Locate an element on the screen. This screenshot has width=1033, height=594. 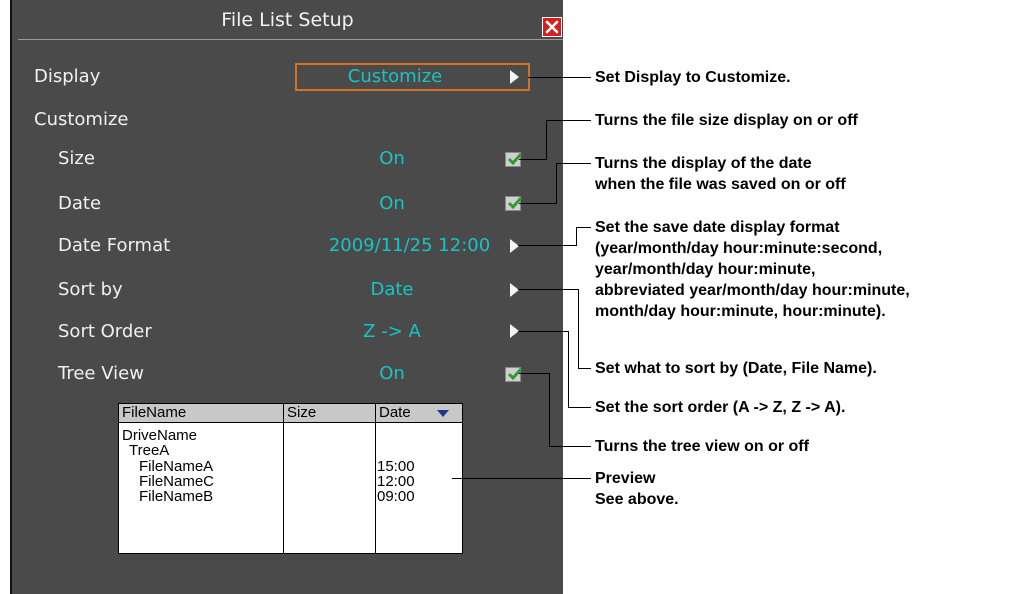
sort-order-value: Z -> A is located at coordinates (392, 331).